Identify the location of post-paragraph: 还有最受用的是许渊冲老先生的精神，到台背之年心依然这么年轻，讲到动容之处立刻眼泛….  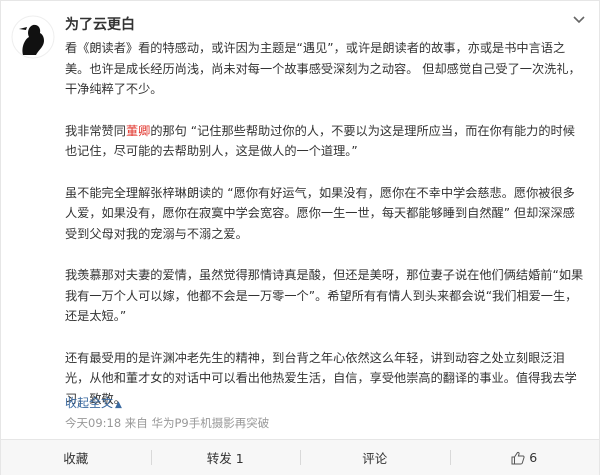
(326, 379).